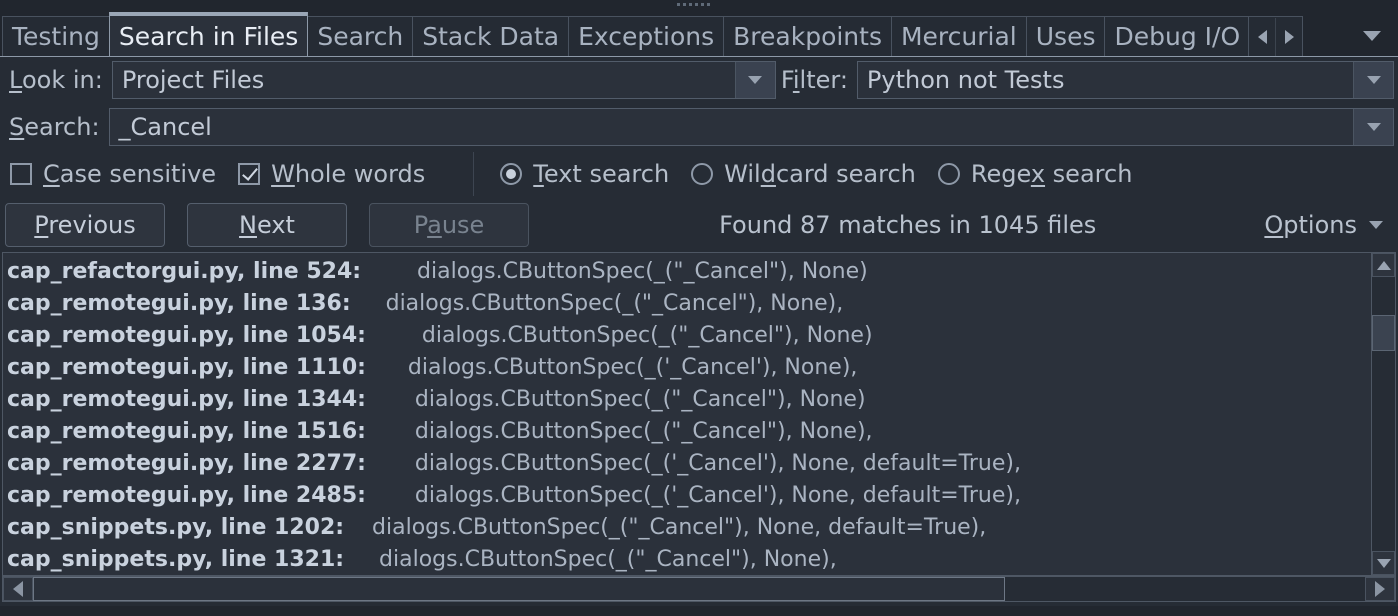 The height and width of the screenshot is (616, 1398). Describe the element at coordinates (248, 225) in the screenshot. I see `mnemonic: N` at that location.